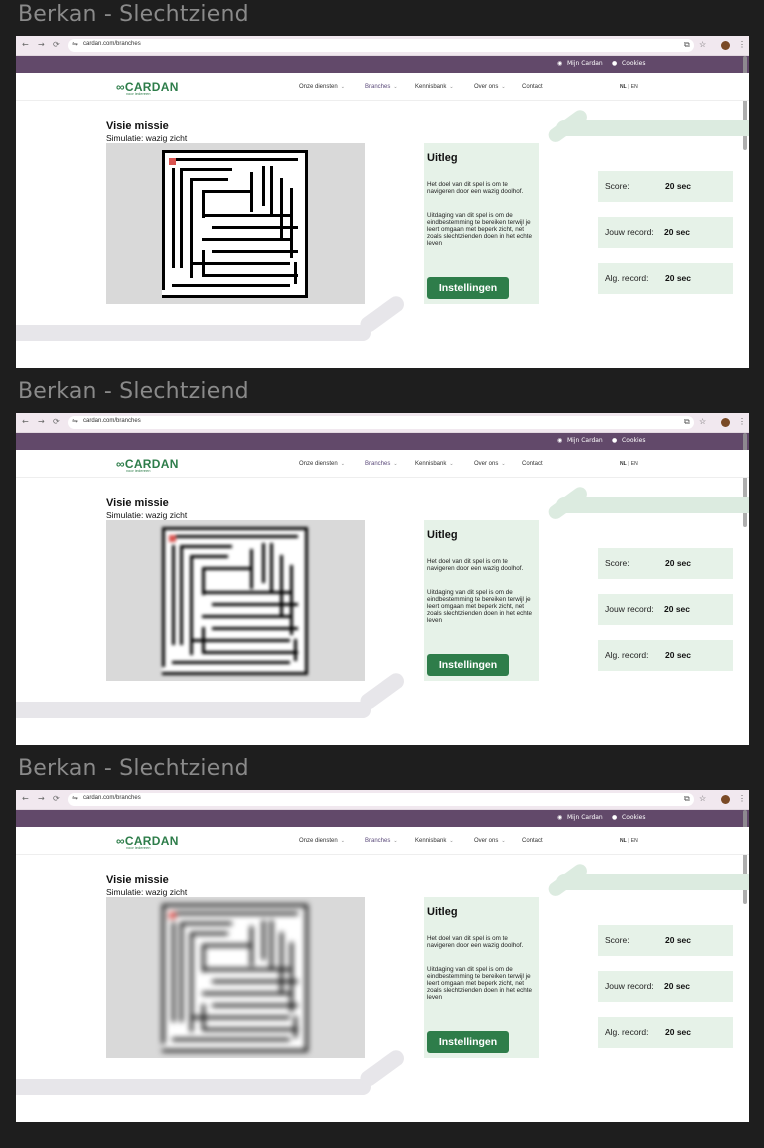 The height and width of the screenshot is (1148, 764). I want to click on cookie-icon: ●, so click(615, 63).